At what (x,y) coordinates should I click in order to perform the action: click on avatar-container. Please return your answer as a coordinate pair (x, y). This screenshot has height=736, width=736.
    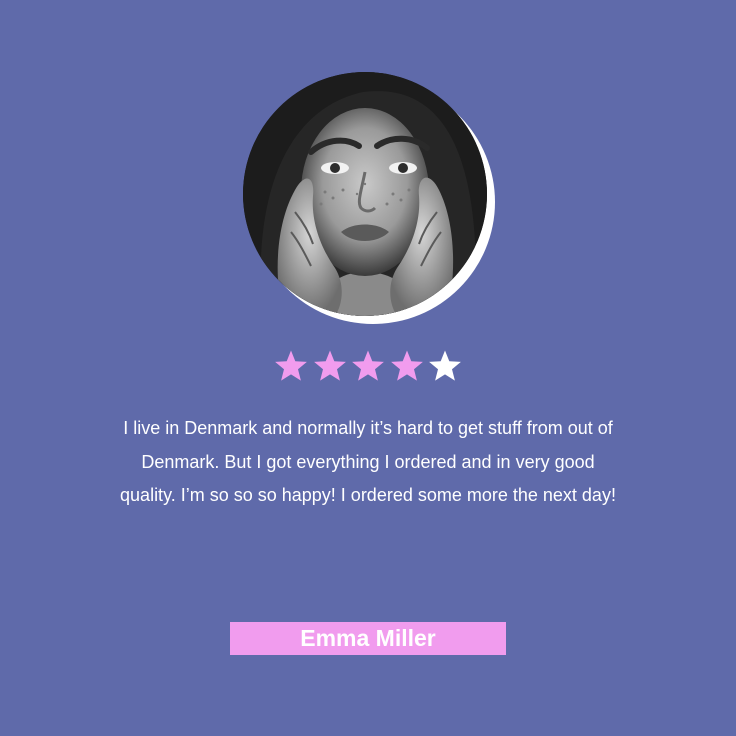
    Looking at the image, I should click on (369, 198).